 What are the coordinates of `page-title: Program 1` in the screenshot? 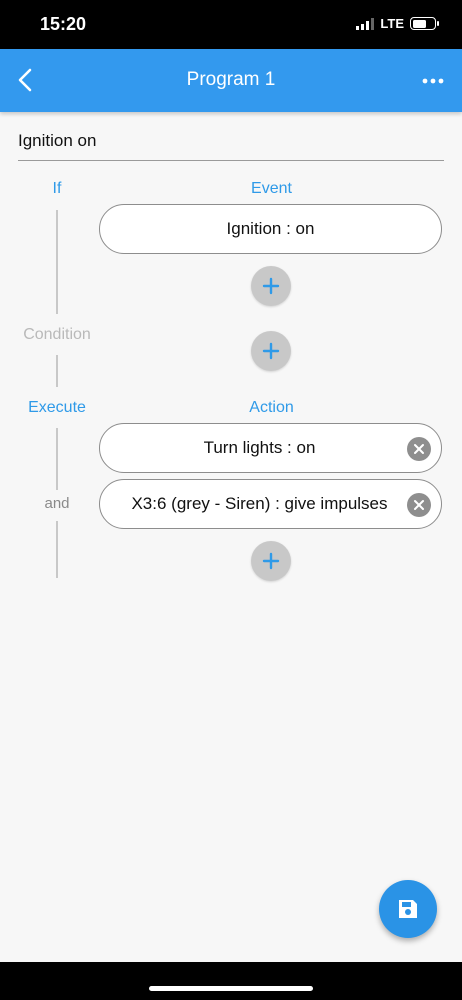 It's located at (231, 79).